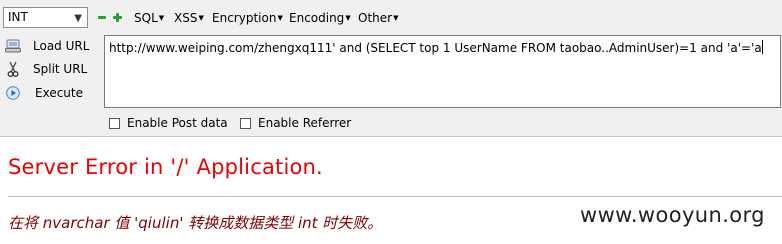 The image size is (782, 244). I want to click on execute-button: Execute, so click(52, 93).